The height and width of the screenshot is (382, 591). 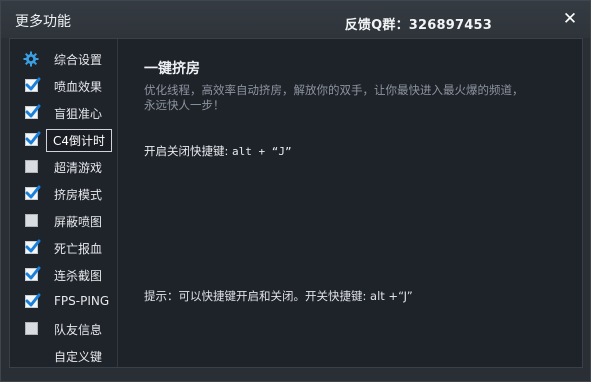 I want to click on sidebar-item: 死亡报血, so click(x=64, y=248).